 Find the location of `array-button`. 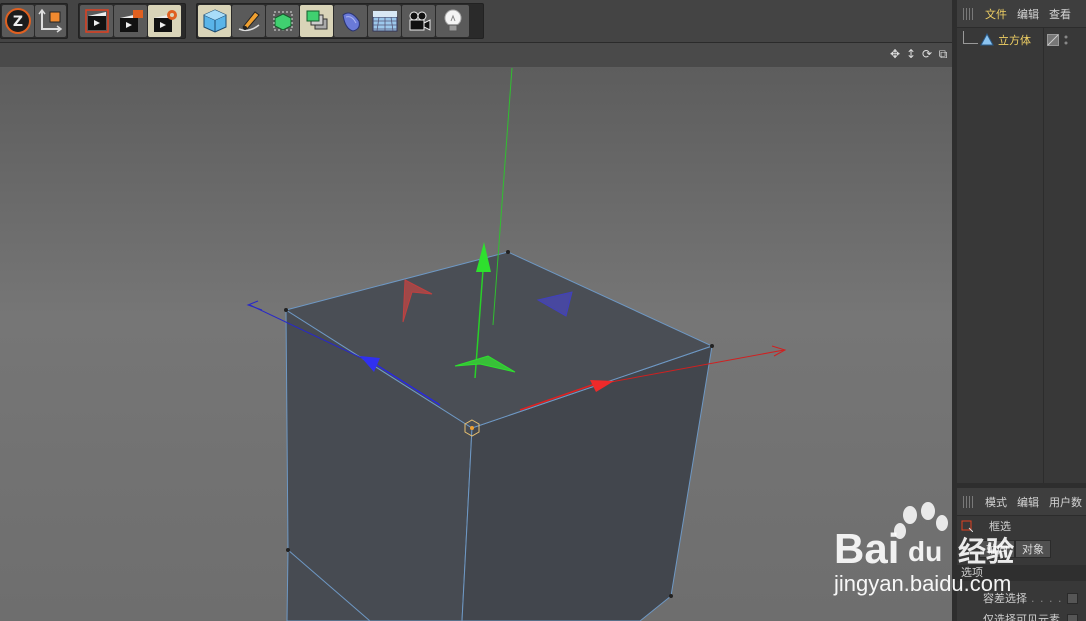

array-button is located at coordinates (316, 21).